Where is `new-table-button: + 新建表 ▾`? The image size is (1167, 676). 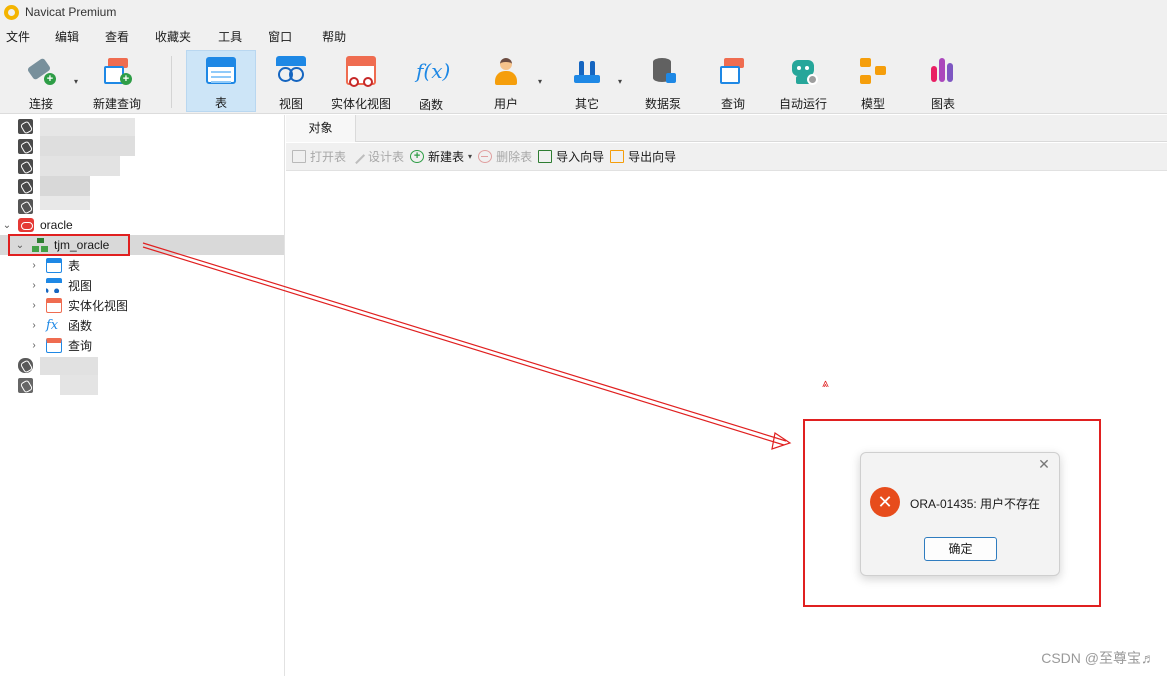 new-table-button: + 新建表 ▾ is located at coordinates (441, 156).